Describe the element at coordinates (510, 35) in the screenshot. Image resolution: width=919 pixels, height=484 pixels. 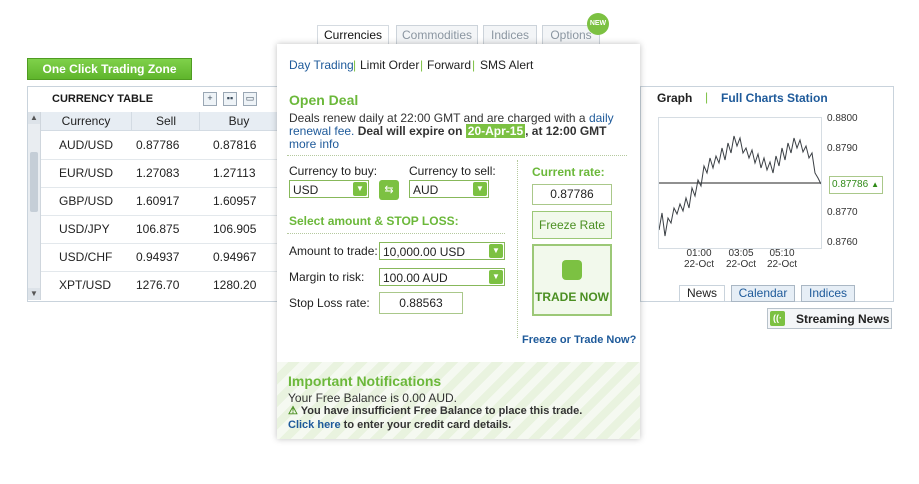
I see `tab-indices-main: Indices` at that location.